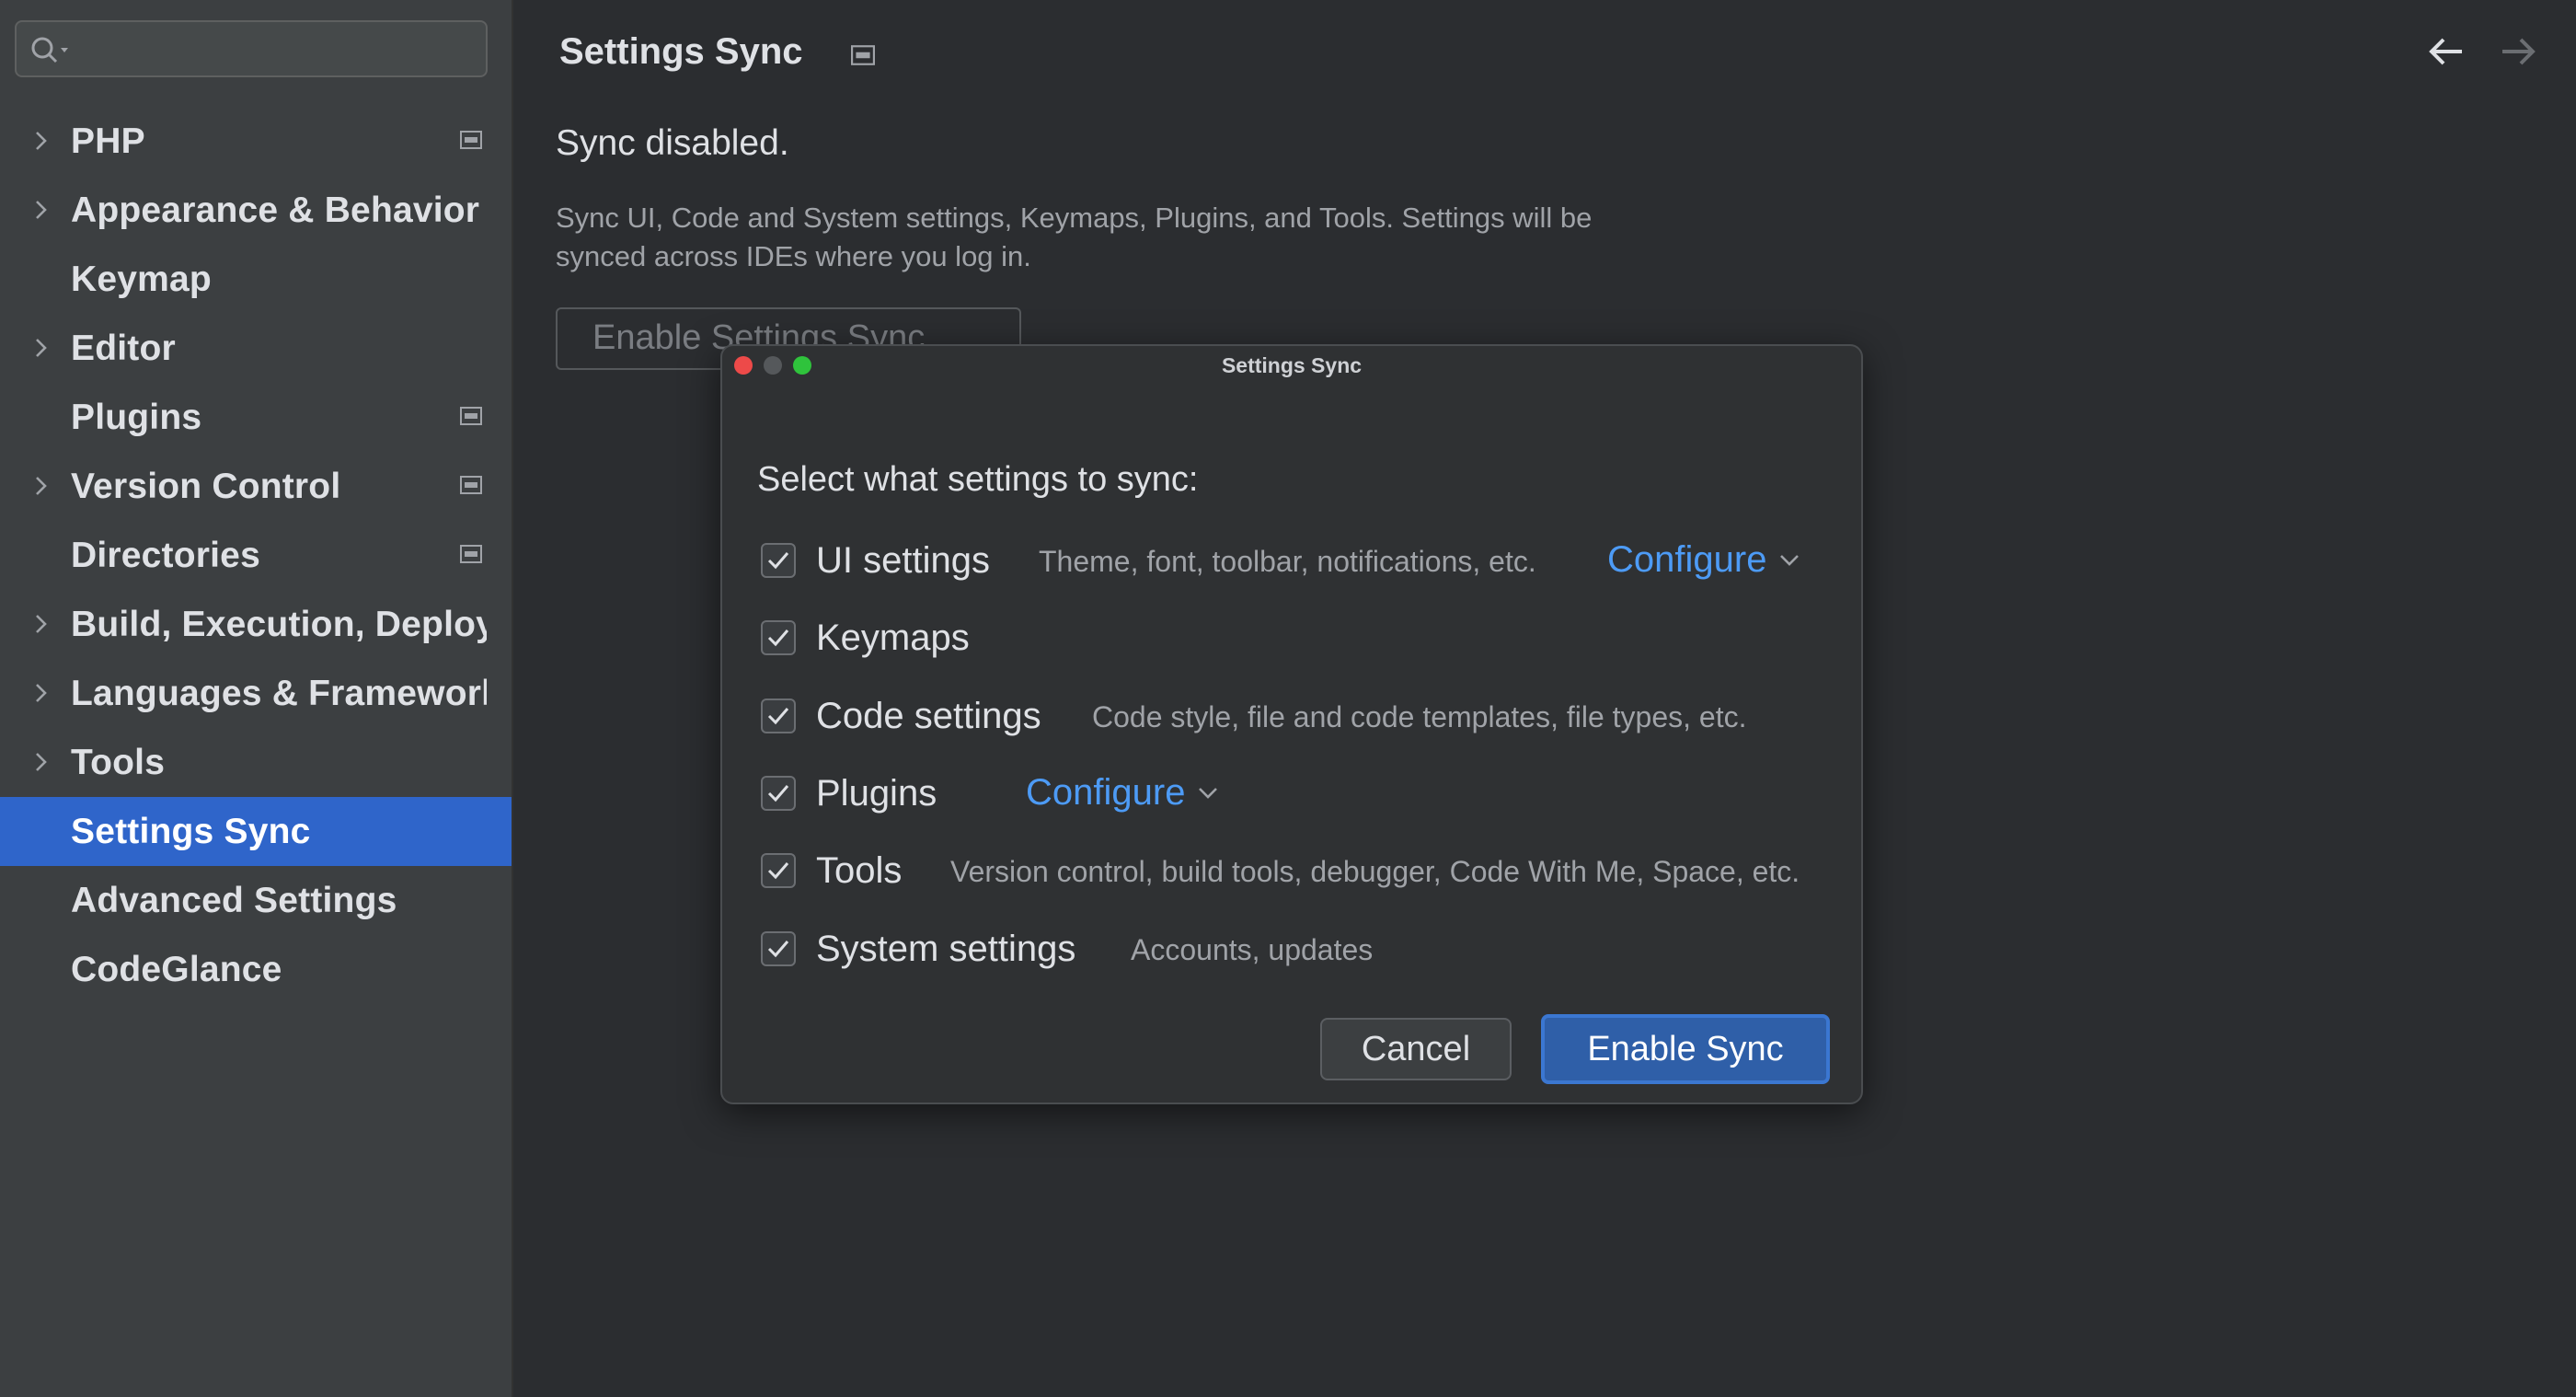 This screenshot has height=1397, width=2576. I want to click on option-ui-settings: UI settings, so click(875, 560).